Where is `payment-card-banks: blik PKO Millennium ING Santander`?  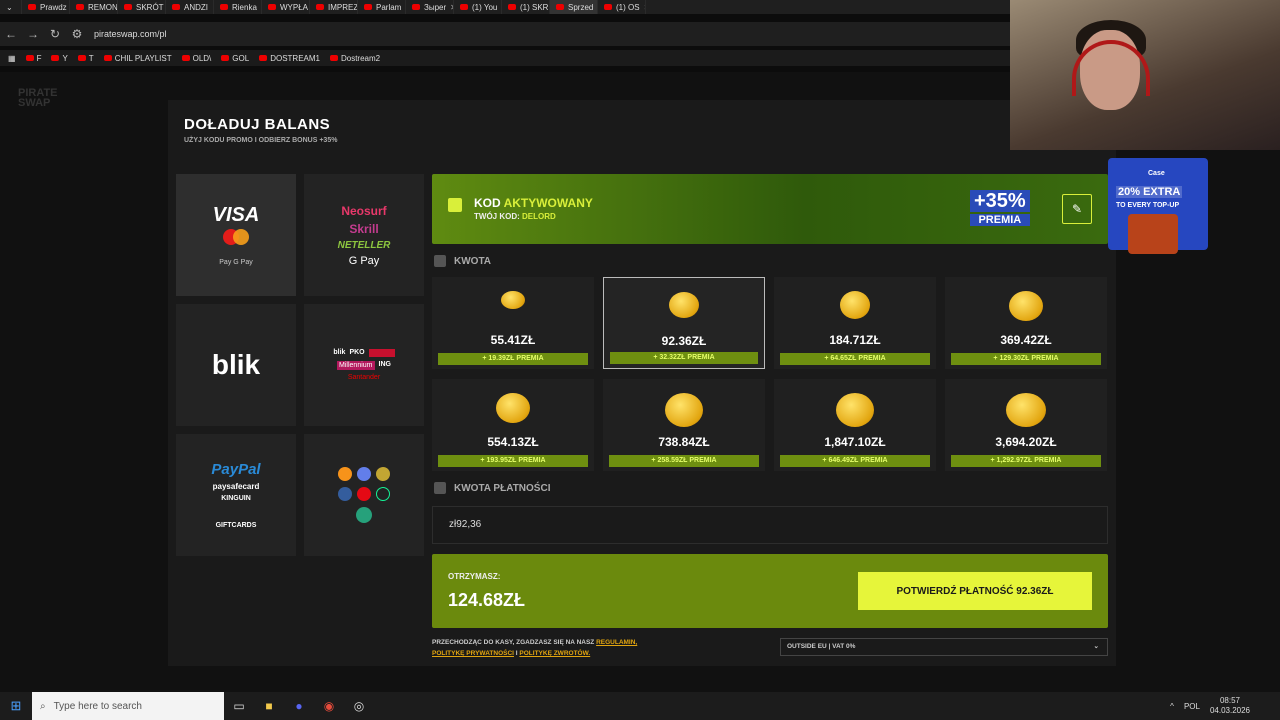 payment-card-banks: blik PKO Millennium ING Santander is located at coordinates (364, 365).